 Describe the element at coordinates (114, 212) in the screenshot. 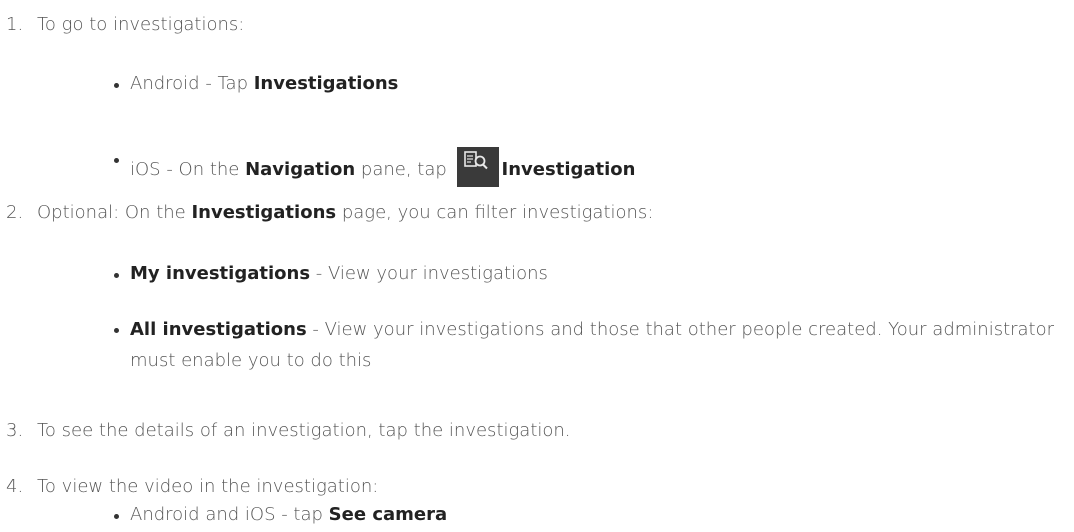

I see `step-2-prefix: Optional: On the` at that location.